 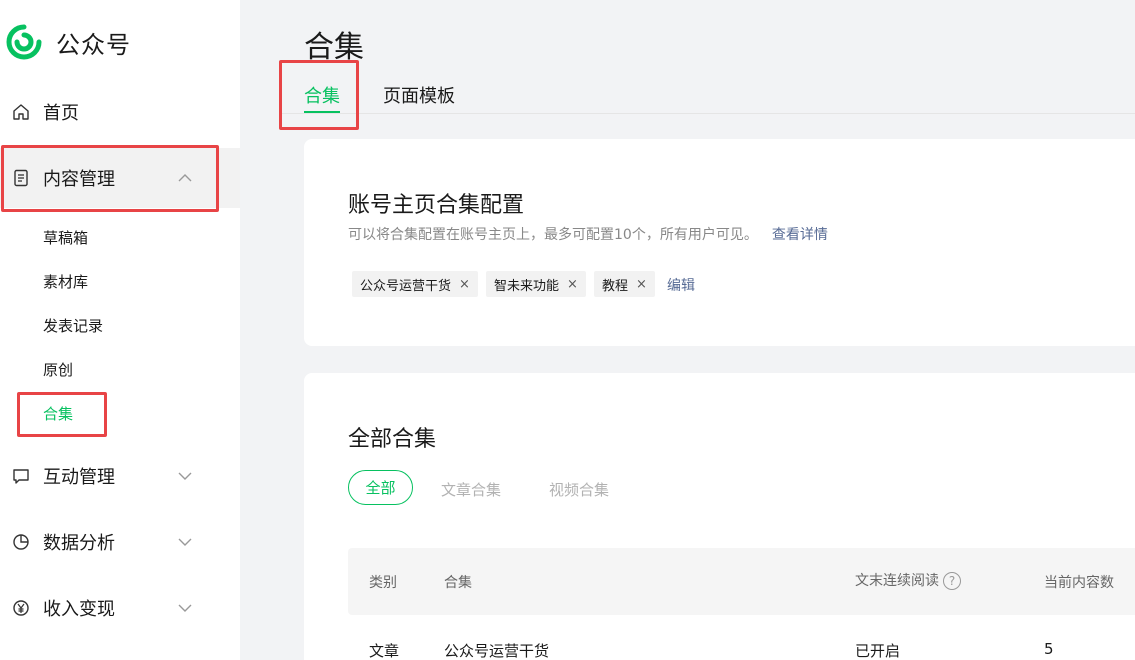 What do you see at coordinates (334, 47) in the screenshot?
I see `page-title: 合集` at bounding box center [334, 47].